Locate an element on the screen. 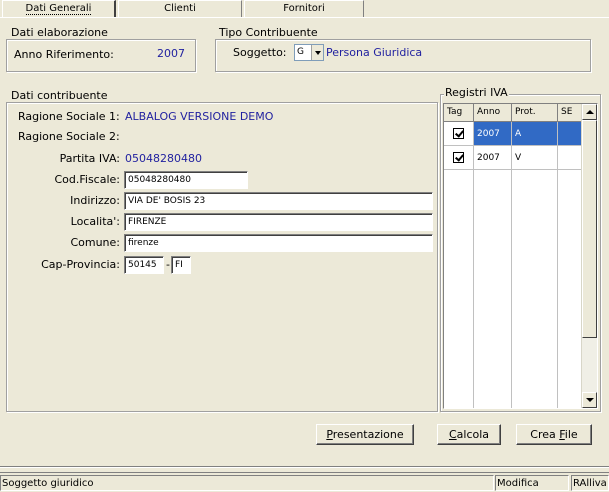 This screenshot has width=609, height=492. anno-riferimento-label: Anno Riferimento: is located at coordinates (64, 54).